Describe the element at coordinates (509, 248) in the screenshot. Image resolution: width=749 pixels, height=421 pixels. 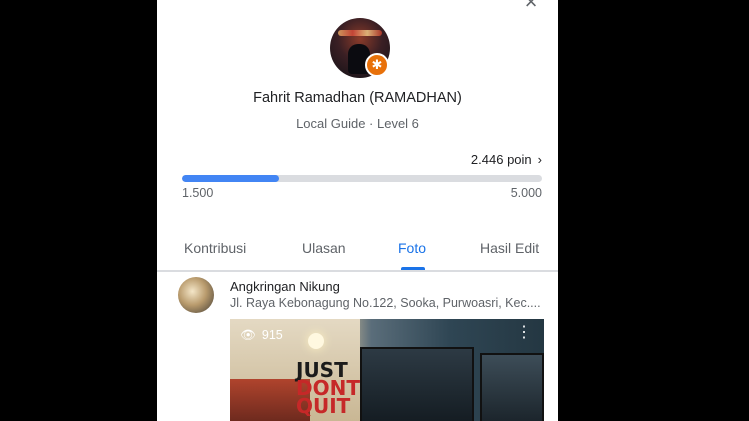
I see `tab-hasil-edit: Hasil Edit` at that location.